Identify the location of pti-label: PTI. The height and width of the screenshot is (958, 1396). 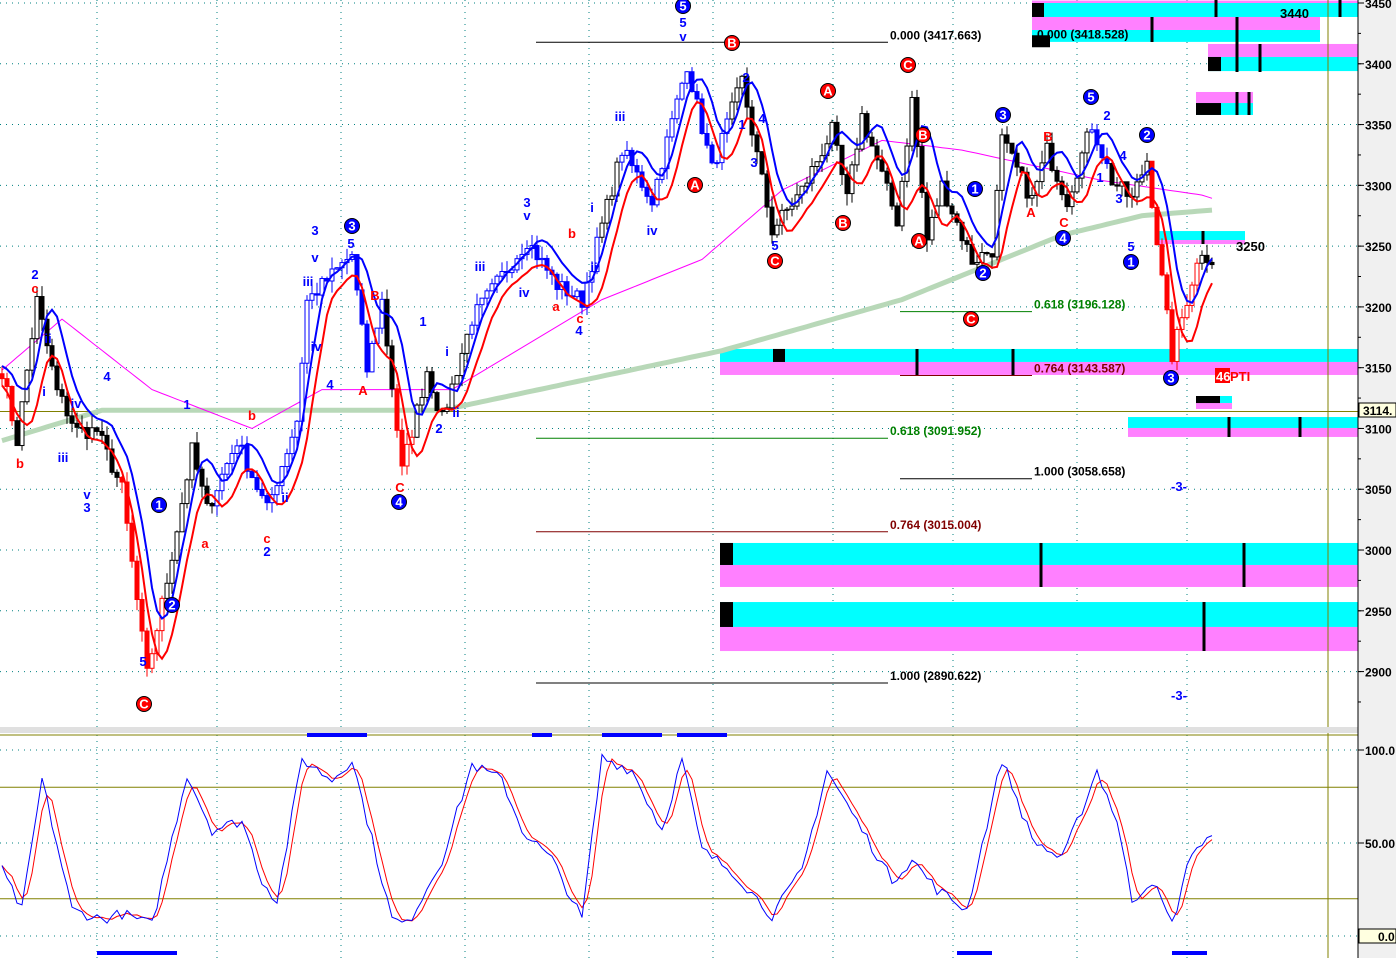
(1240, 376).